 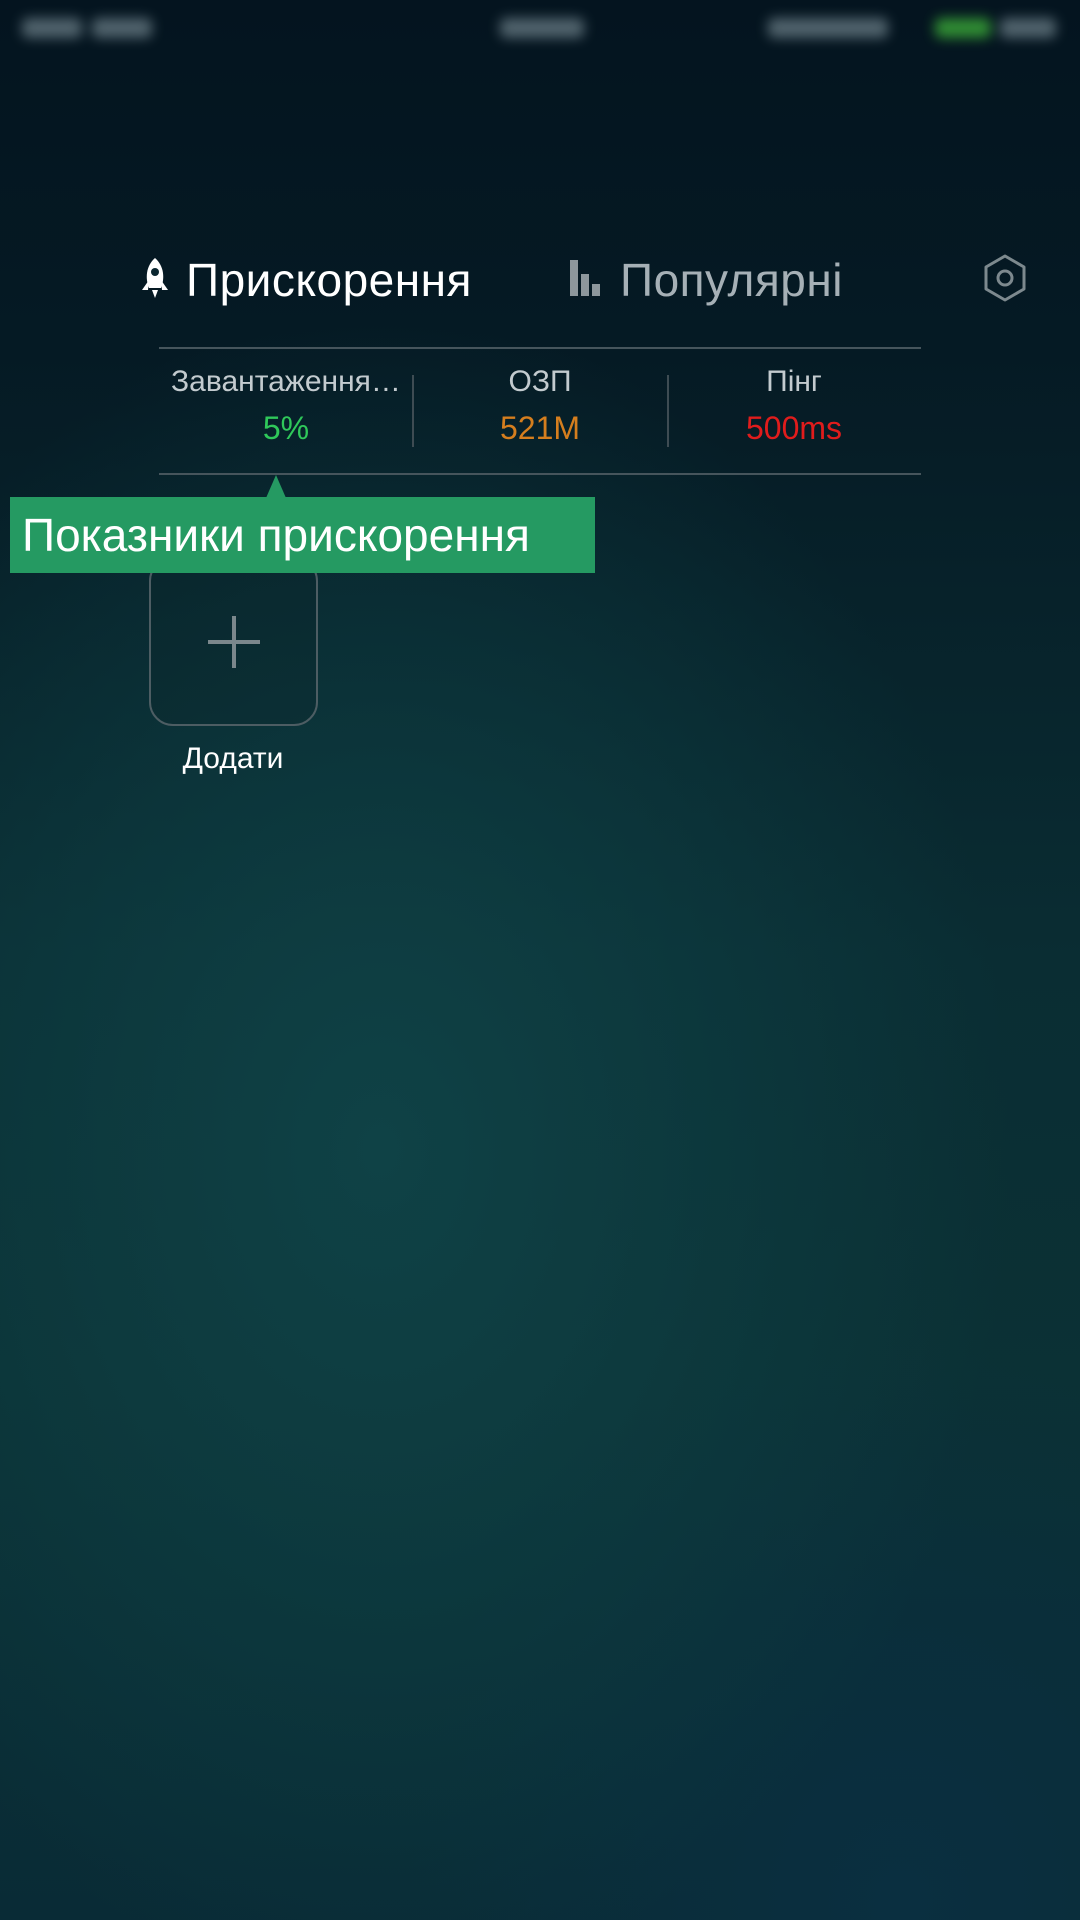 I want to click on clock-placeholder, so click(x=542, y=28).